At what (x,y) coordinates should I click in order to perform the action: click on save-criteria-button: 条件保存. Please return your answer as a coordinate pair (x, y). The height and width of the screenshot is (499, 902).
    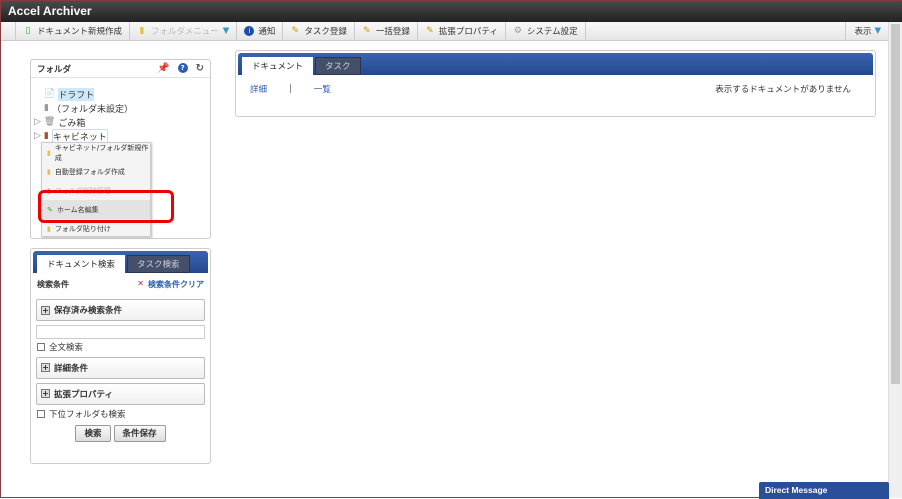
    Looking at the image, I should click on (139, 433).